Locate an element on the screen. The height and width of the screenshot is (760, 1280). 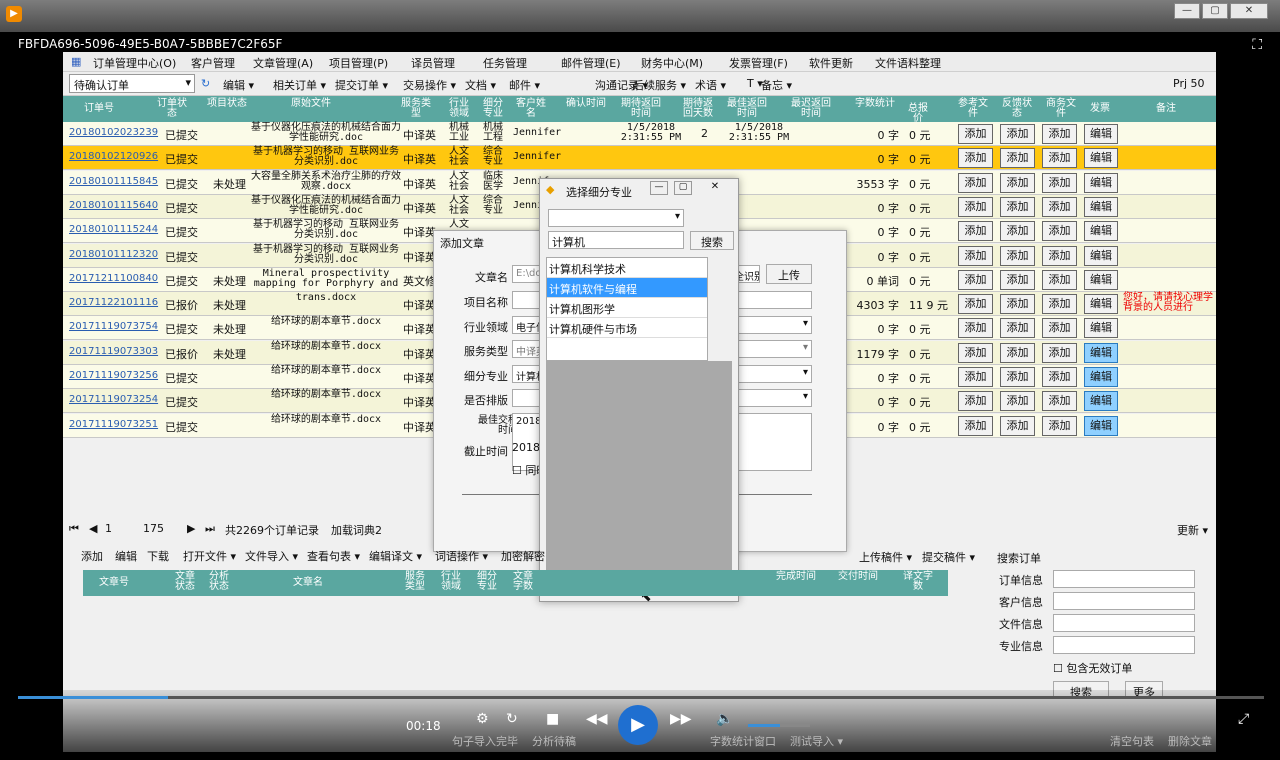
dialog-maximize-icon: ▢ is located at coordinates (683, 188).